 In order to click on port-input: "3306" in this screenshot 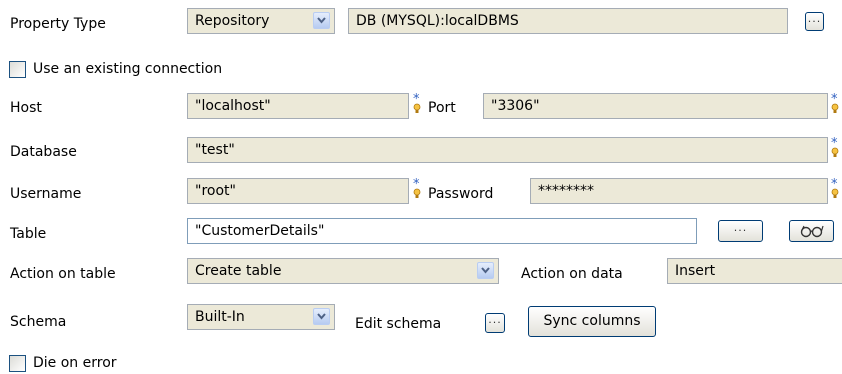, I will do `click(655, 106)`.